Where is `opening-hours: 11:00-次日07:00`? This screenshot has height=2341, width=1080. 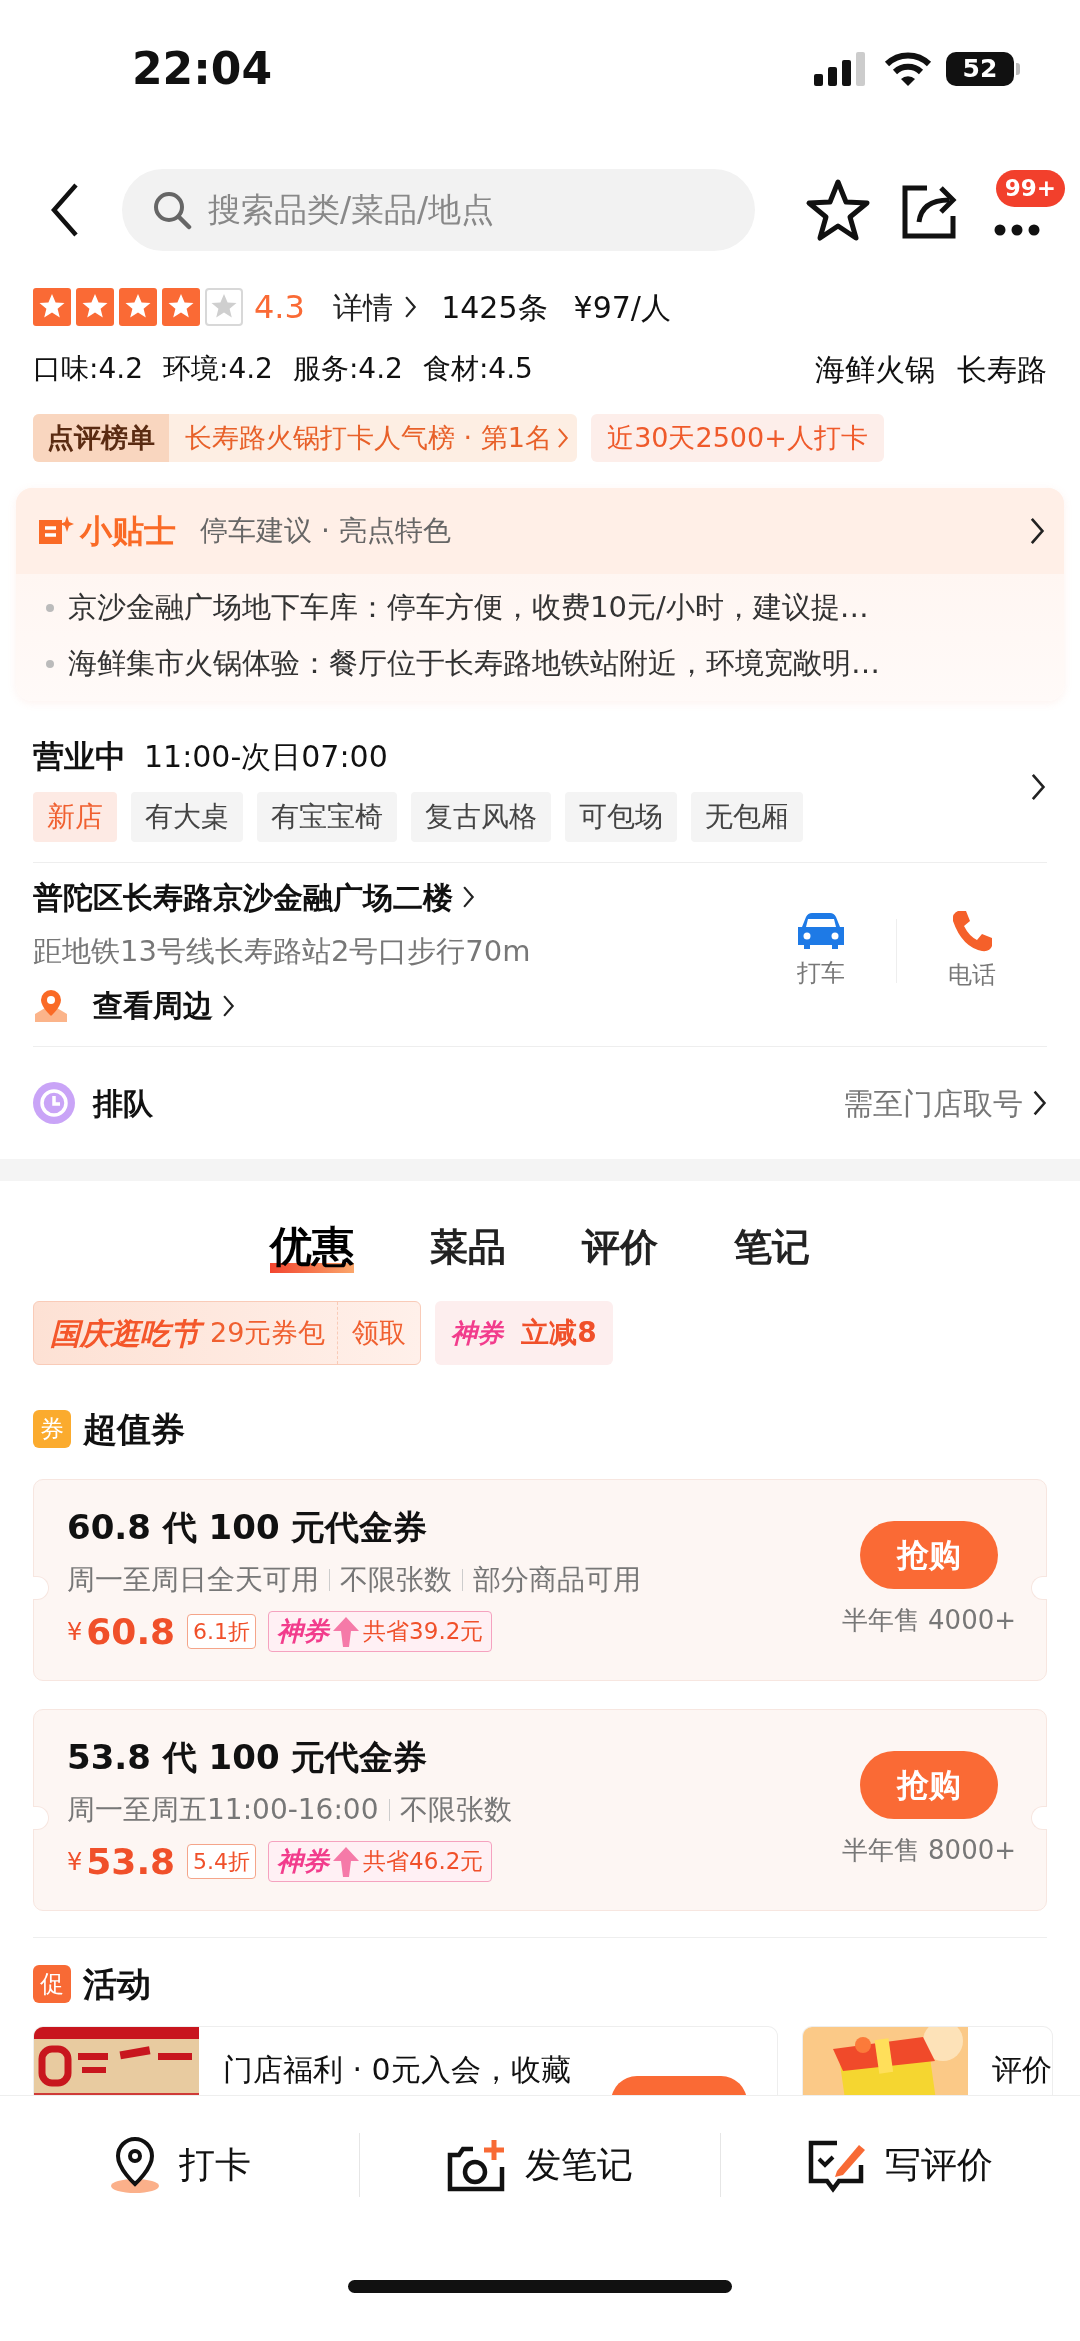
opening-hours: 11:00-次日07:00 is located at coordinates (266, 756).